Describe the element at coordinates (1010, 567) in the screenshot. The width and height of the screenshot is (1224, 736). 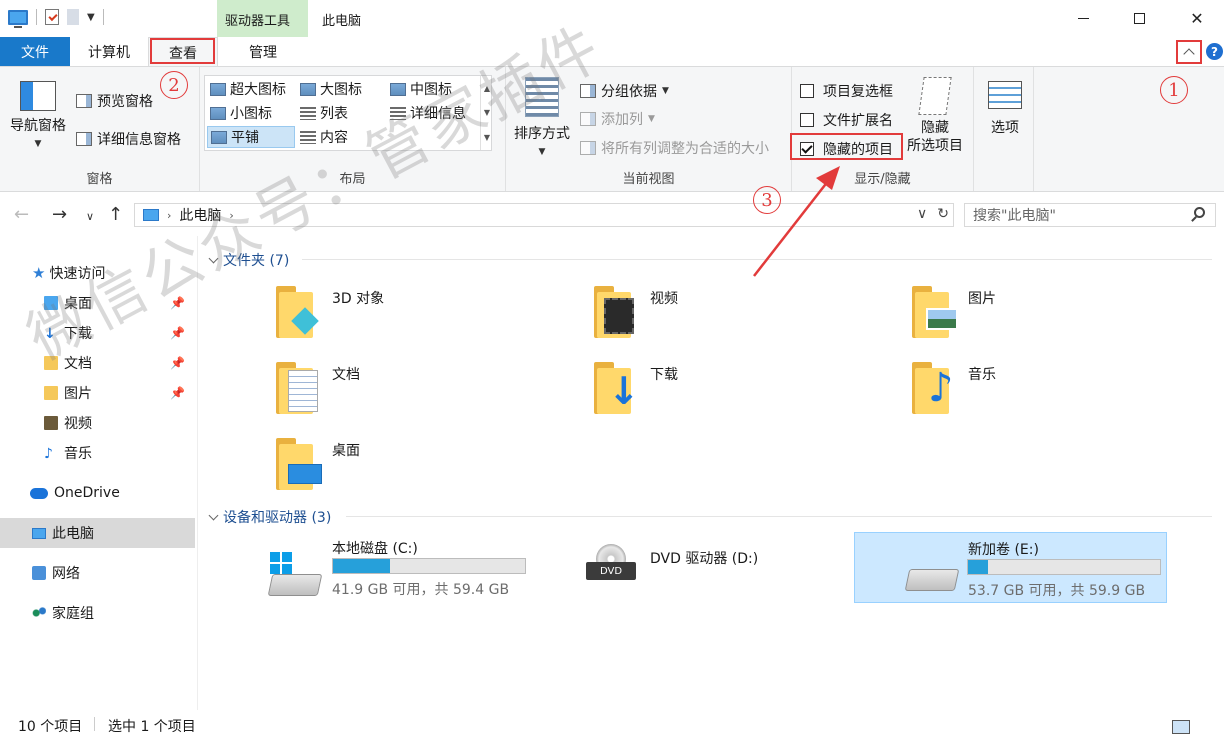
I see `drive-e: 新加卷 (E:) 53.7 GB 可用，共 59.9 GB` at that location.